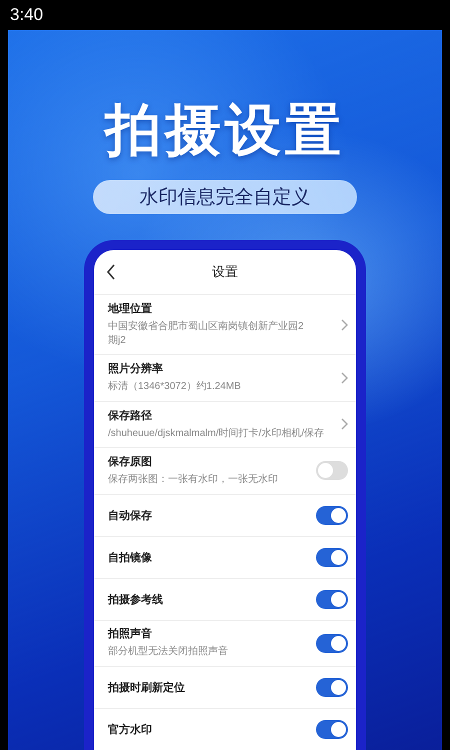 The image size is (450, 750). Describe the element at coordinates (111, 272) in the screenshot. I see `back-icon` at that location.